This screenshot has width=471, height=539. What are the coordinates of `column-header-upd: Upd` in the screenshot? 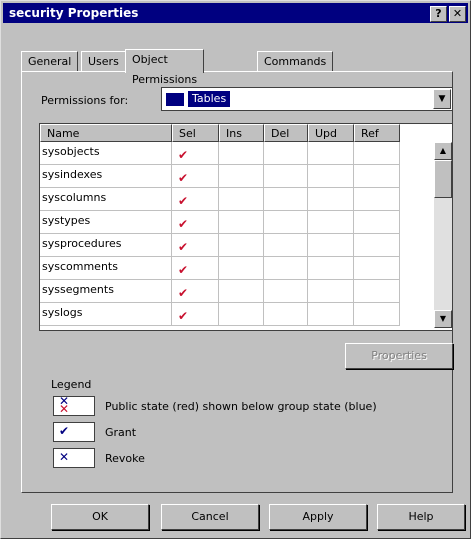 It's located at (331, 133).